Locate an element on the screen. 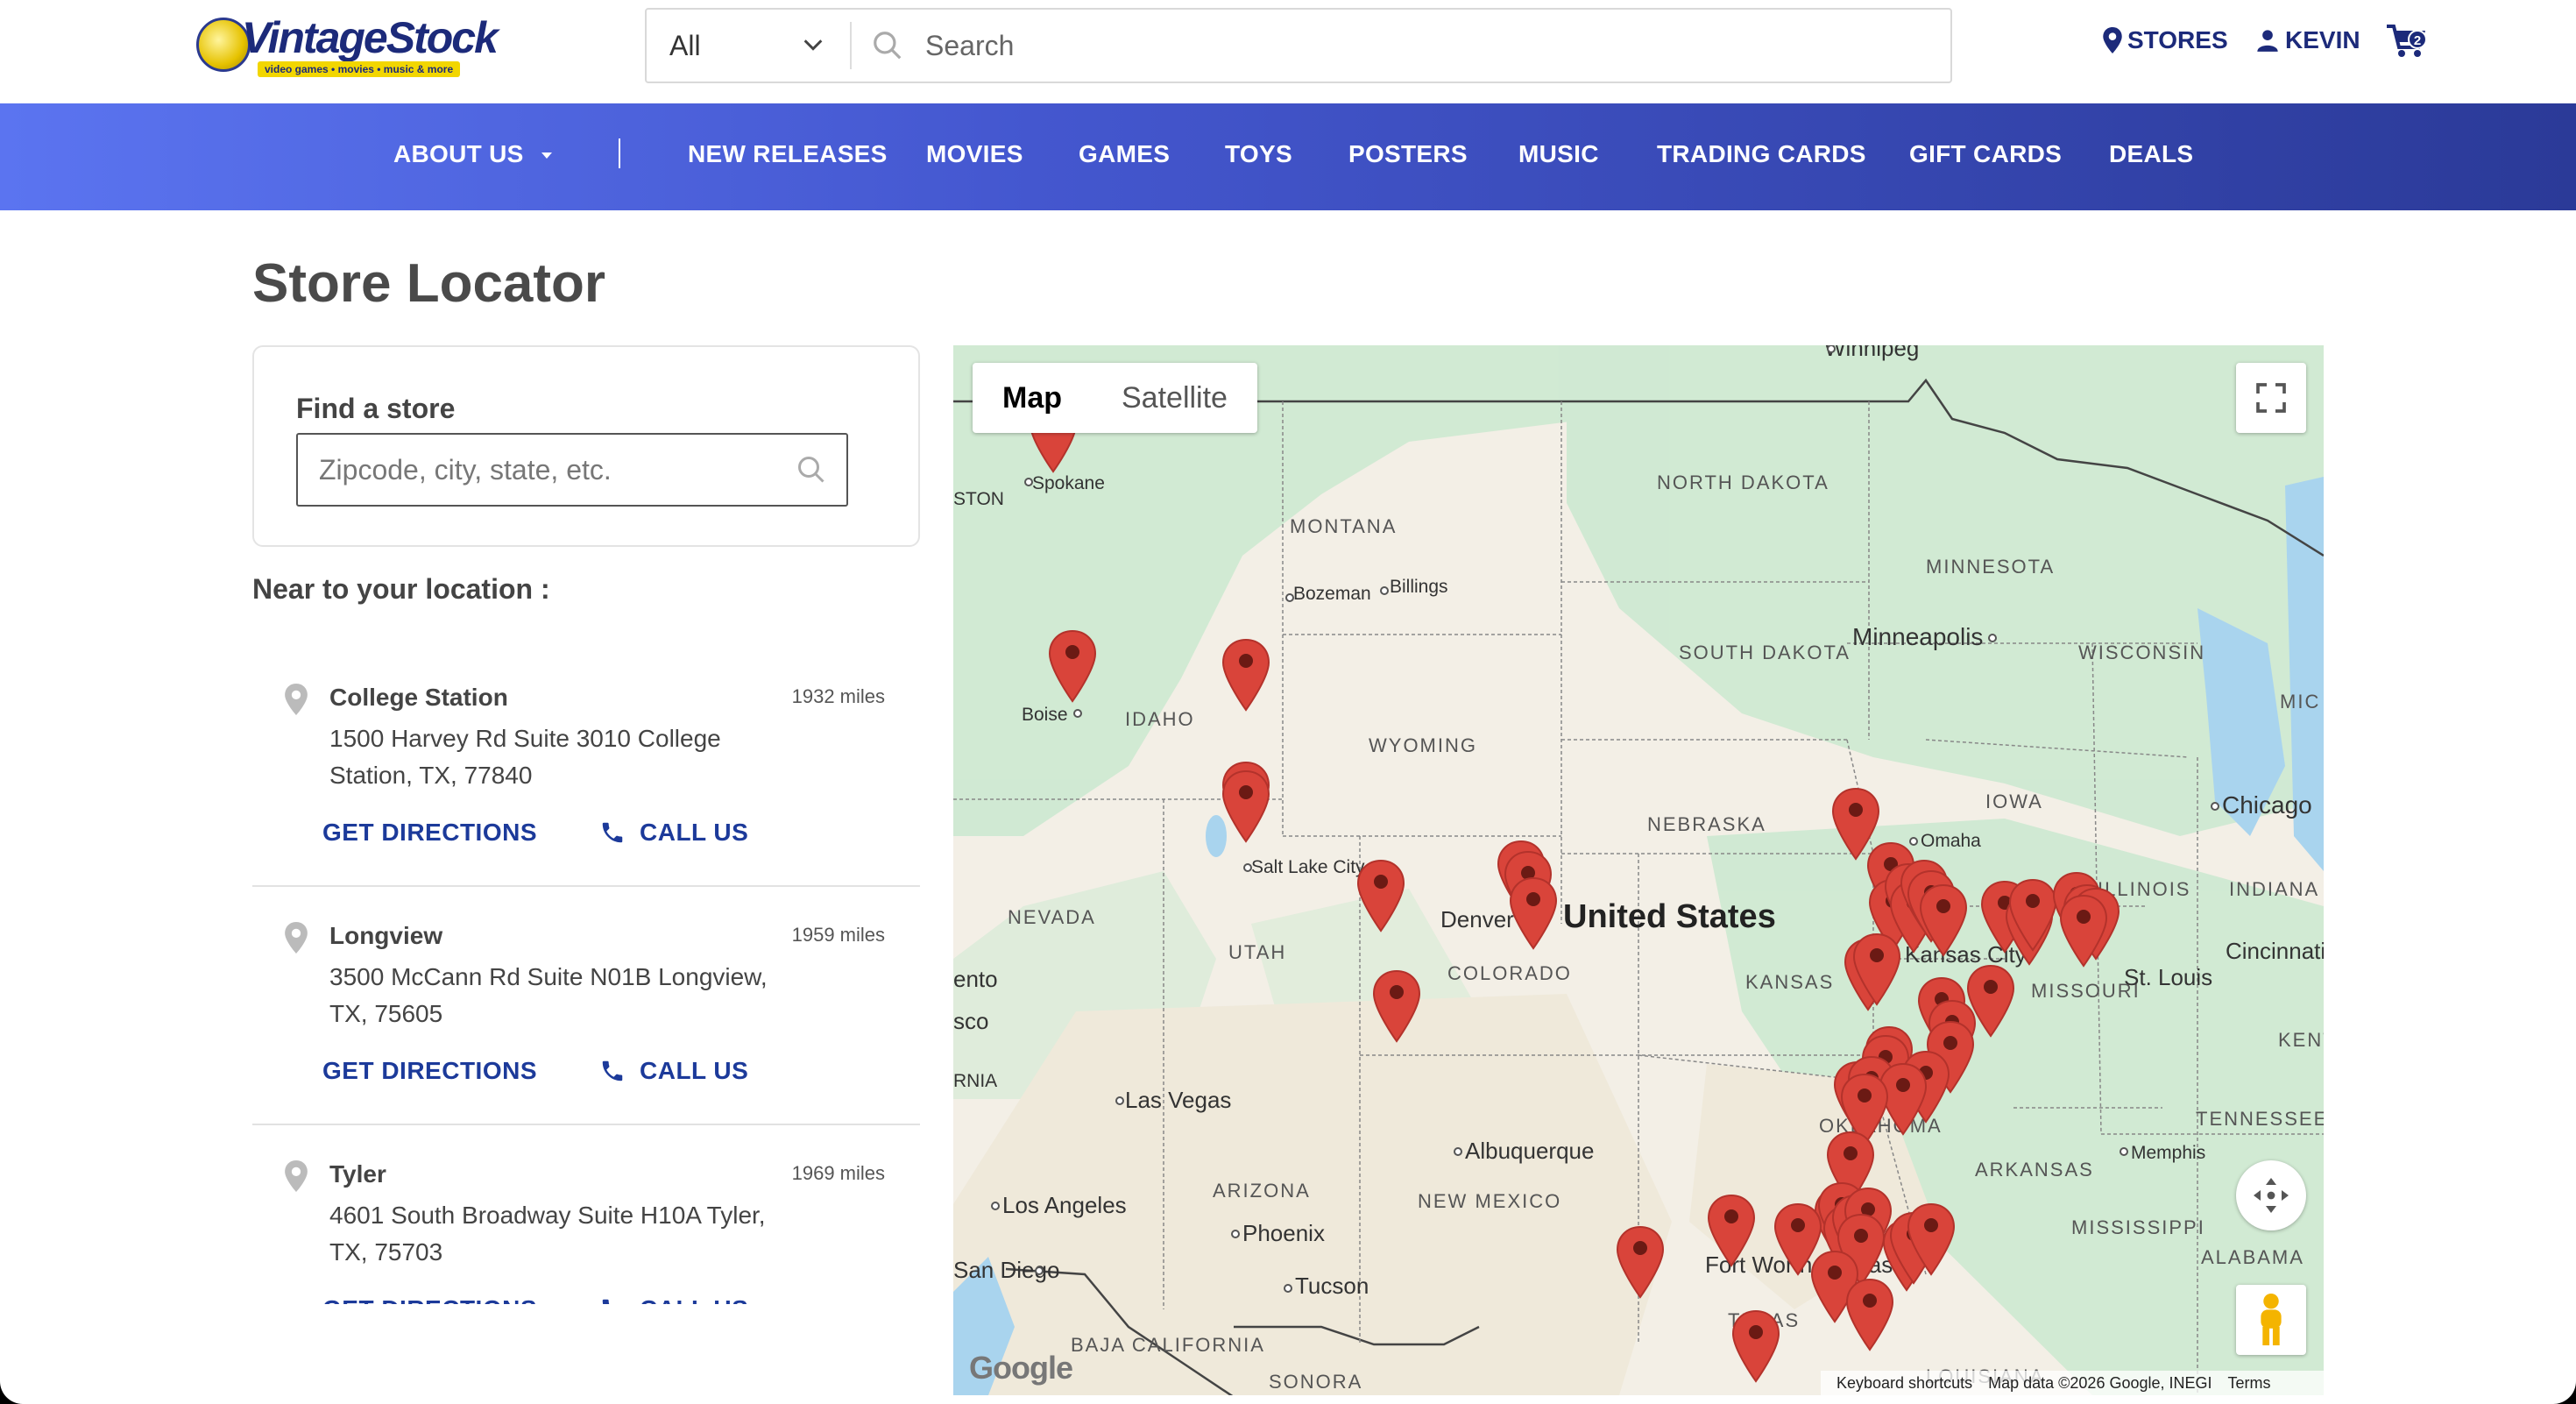  map-label-indiana: INDIANA is located at coordinates (2274, 889).